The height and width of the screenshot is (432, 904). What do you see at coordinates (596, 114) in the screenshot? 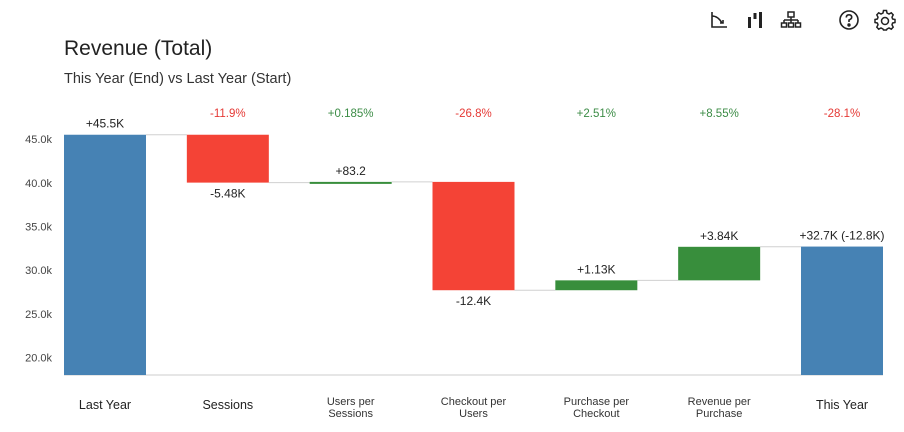
I see `percent-change-label: +2.51%` at bounding box center [596, 114].